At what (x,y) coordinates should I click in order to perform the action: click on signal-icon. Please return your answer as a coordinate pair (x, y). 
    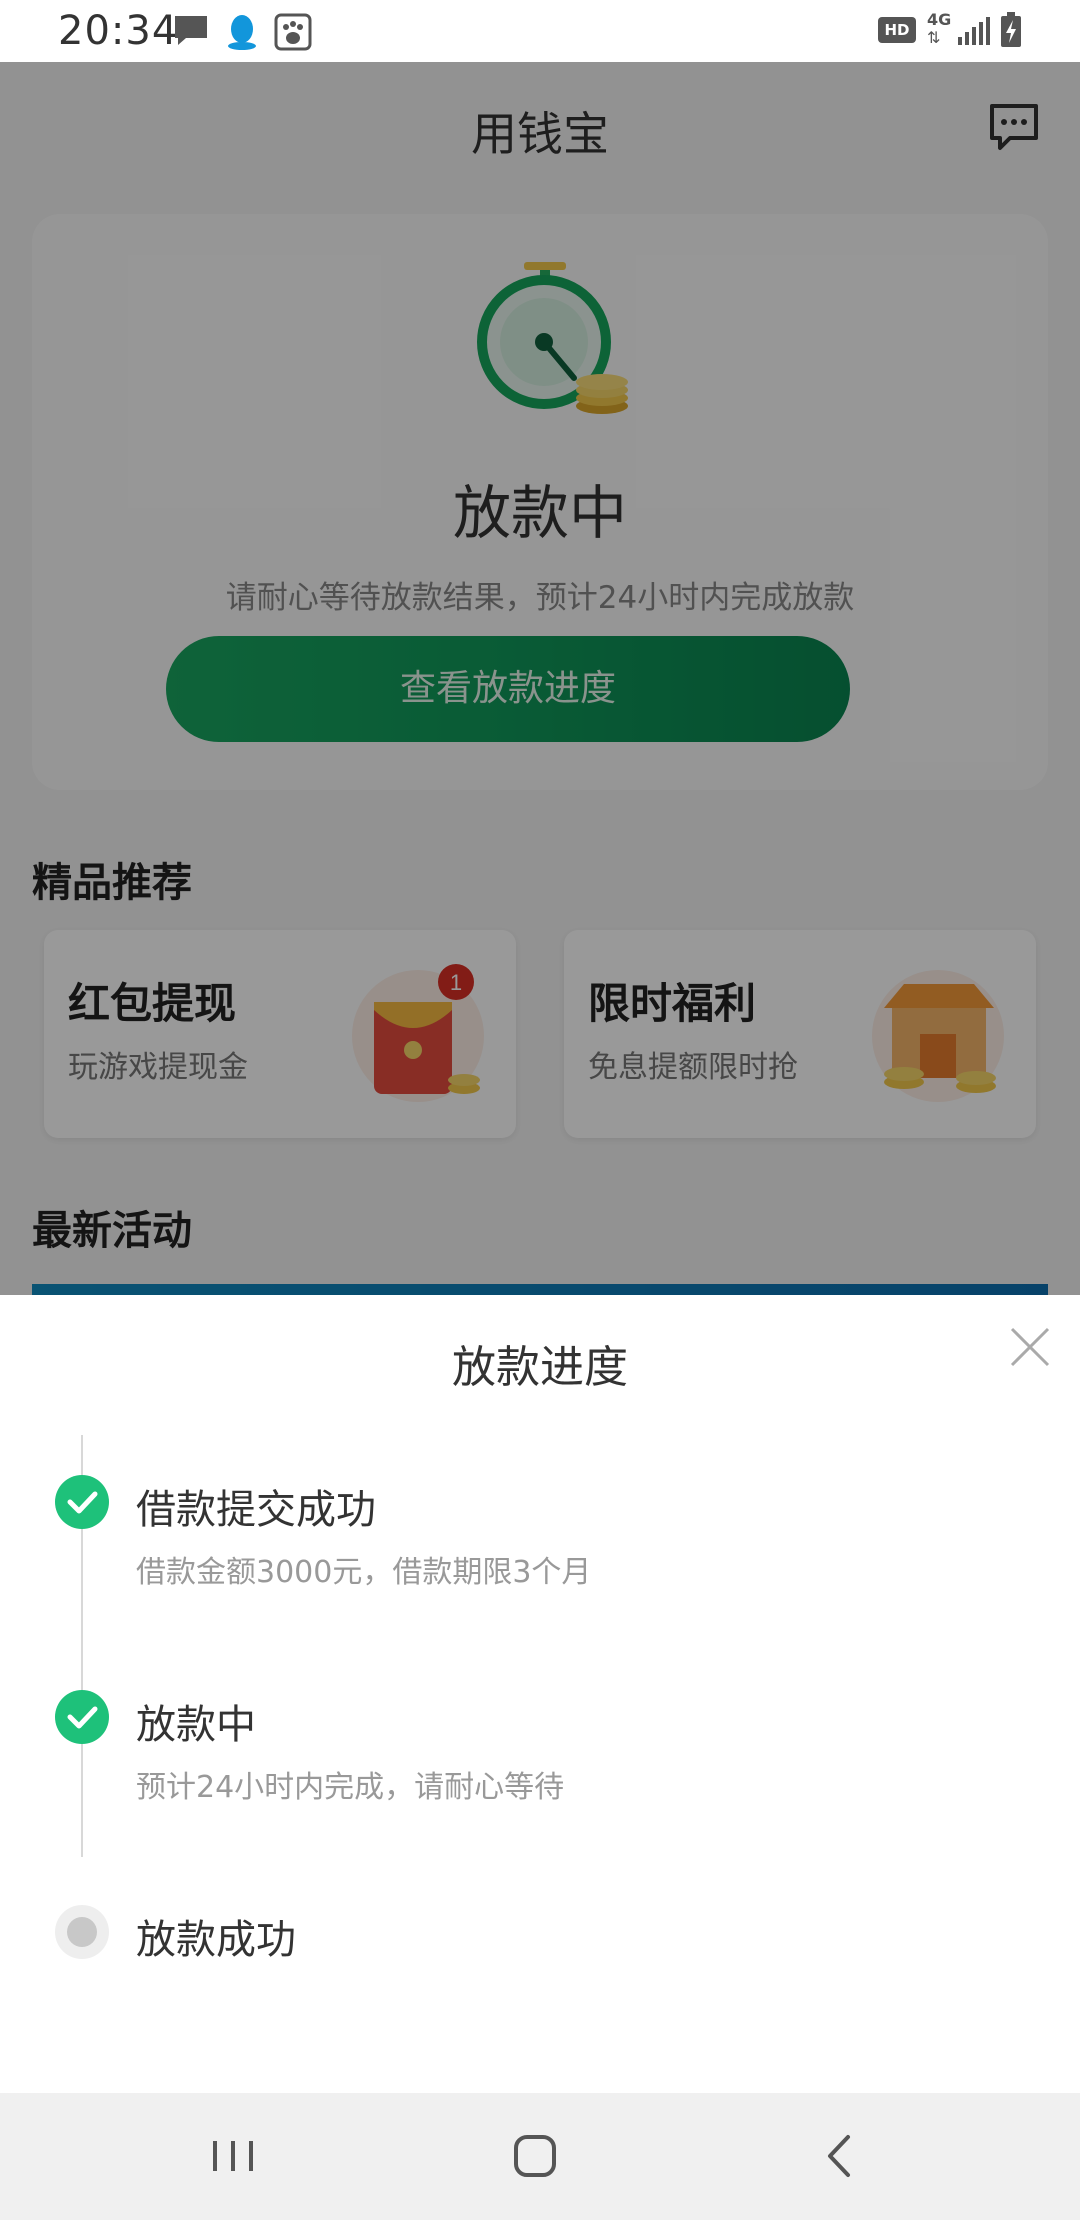
    Looking at the image, I should click on (974, 31).